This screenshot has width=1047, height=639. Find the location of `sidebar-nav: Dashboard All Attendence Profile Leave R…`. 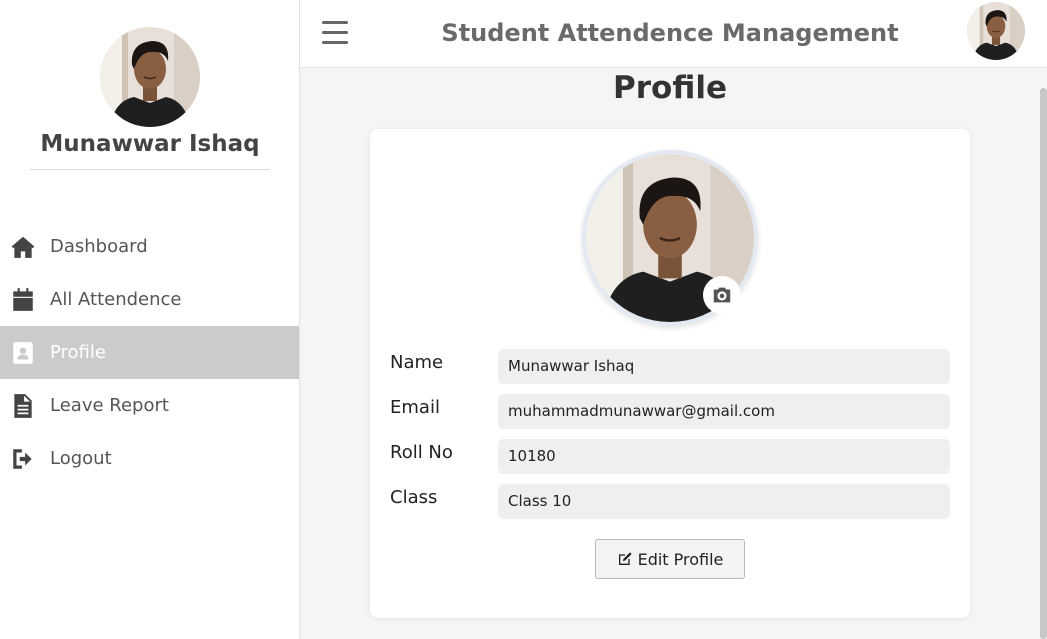

sidebar-nav: Dashboard All Attendence Profile Leave R… is located at coordinates (149, 352).